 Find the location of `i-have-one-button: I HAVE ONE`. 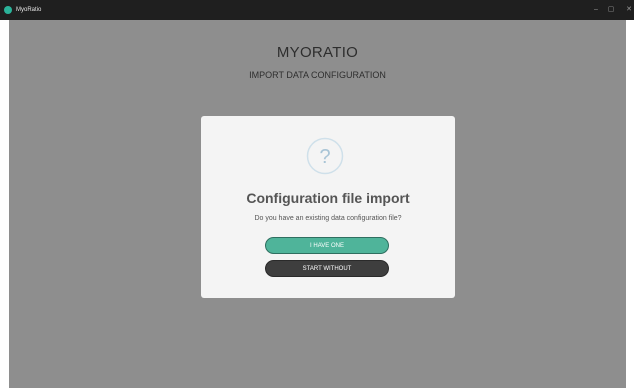

i-have-one-button: I HAVE ONE is located at coordinates (327, 245).